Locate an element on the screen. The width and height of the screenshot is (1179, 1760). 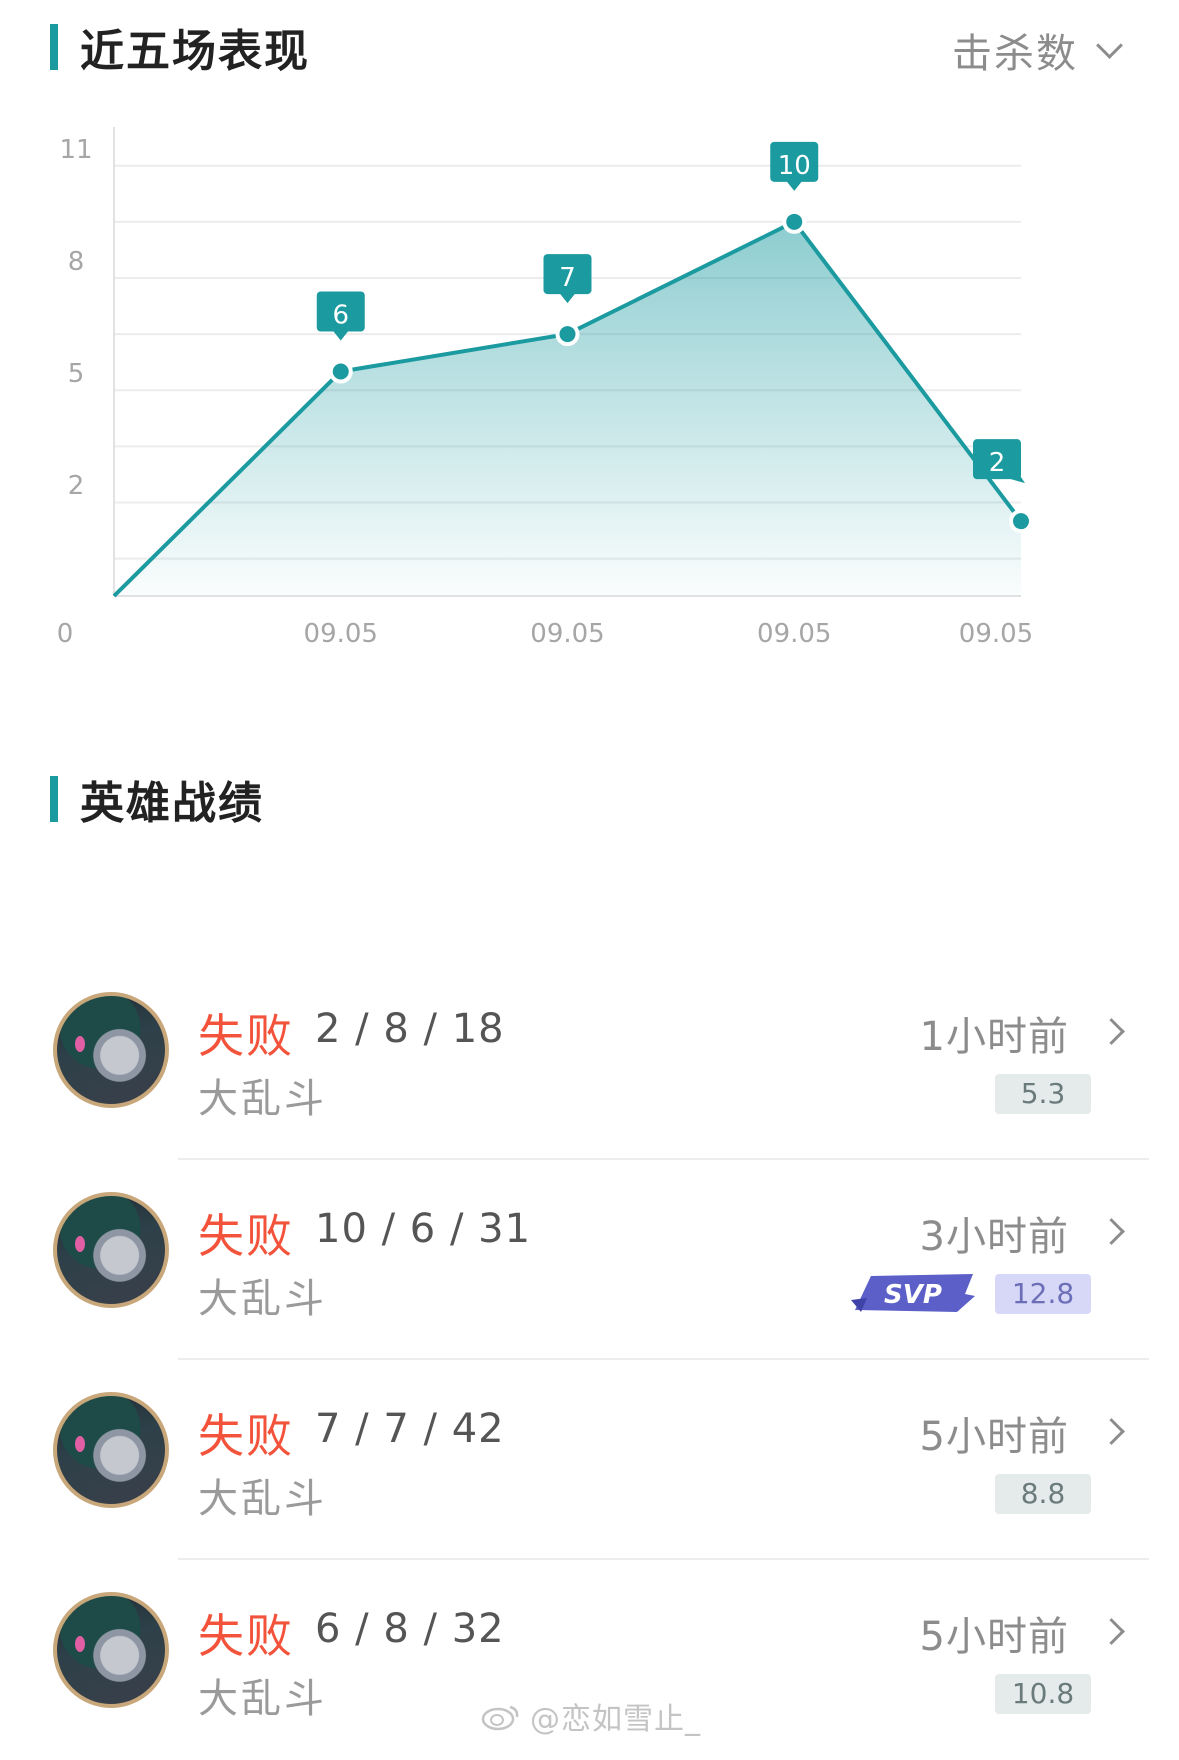
weibo-icon is located at coordinates (500, 1718).